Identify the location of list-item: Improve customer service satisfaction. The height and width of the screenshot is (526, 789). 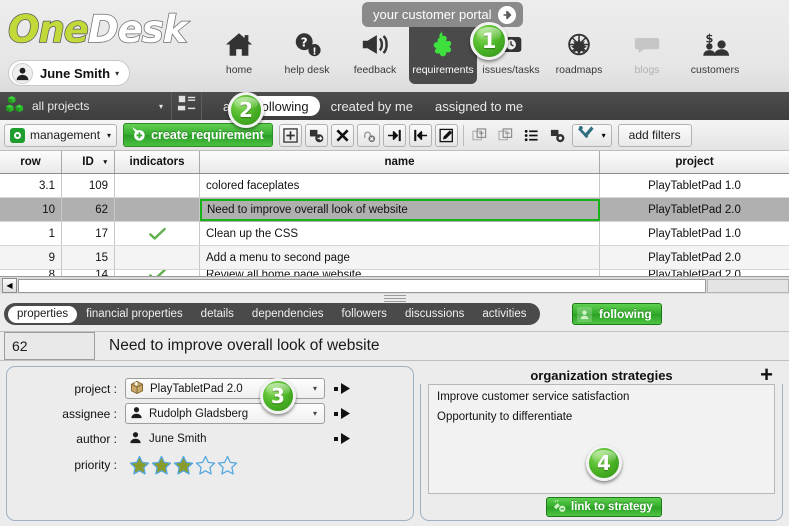
(601, 397).